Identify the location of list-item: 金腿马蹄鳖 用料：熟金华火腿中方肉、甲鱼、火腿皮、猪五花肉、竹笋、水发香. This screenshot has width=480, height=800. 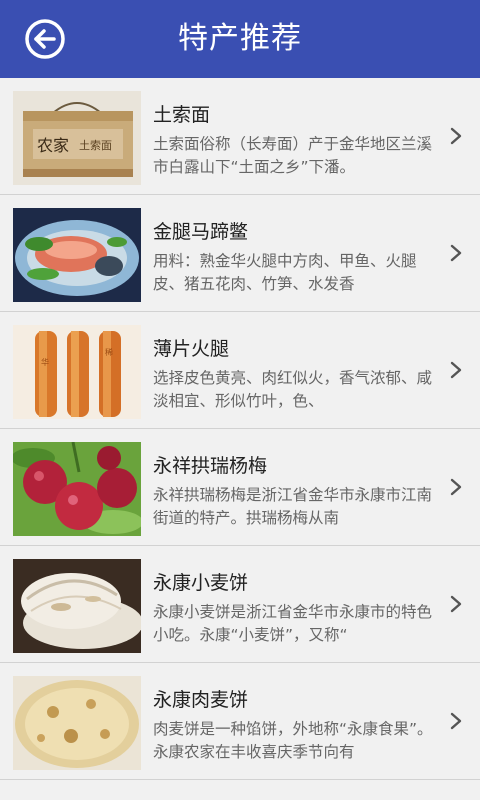
(240, 253).